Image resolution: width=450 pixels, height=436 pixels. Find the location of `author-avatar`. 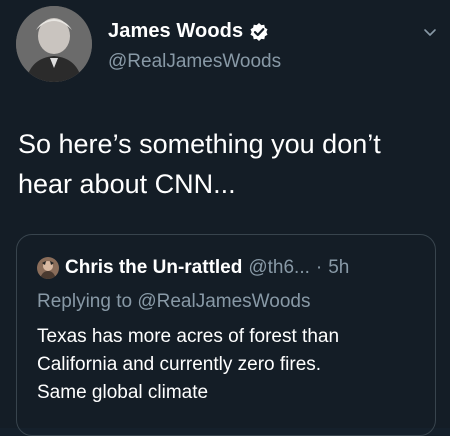

author-avatar is located at coordinates (54, 44).